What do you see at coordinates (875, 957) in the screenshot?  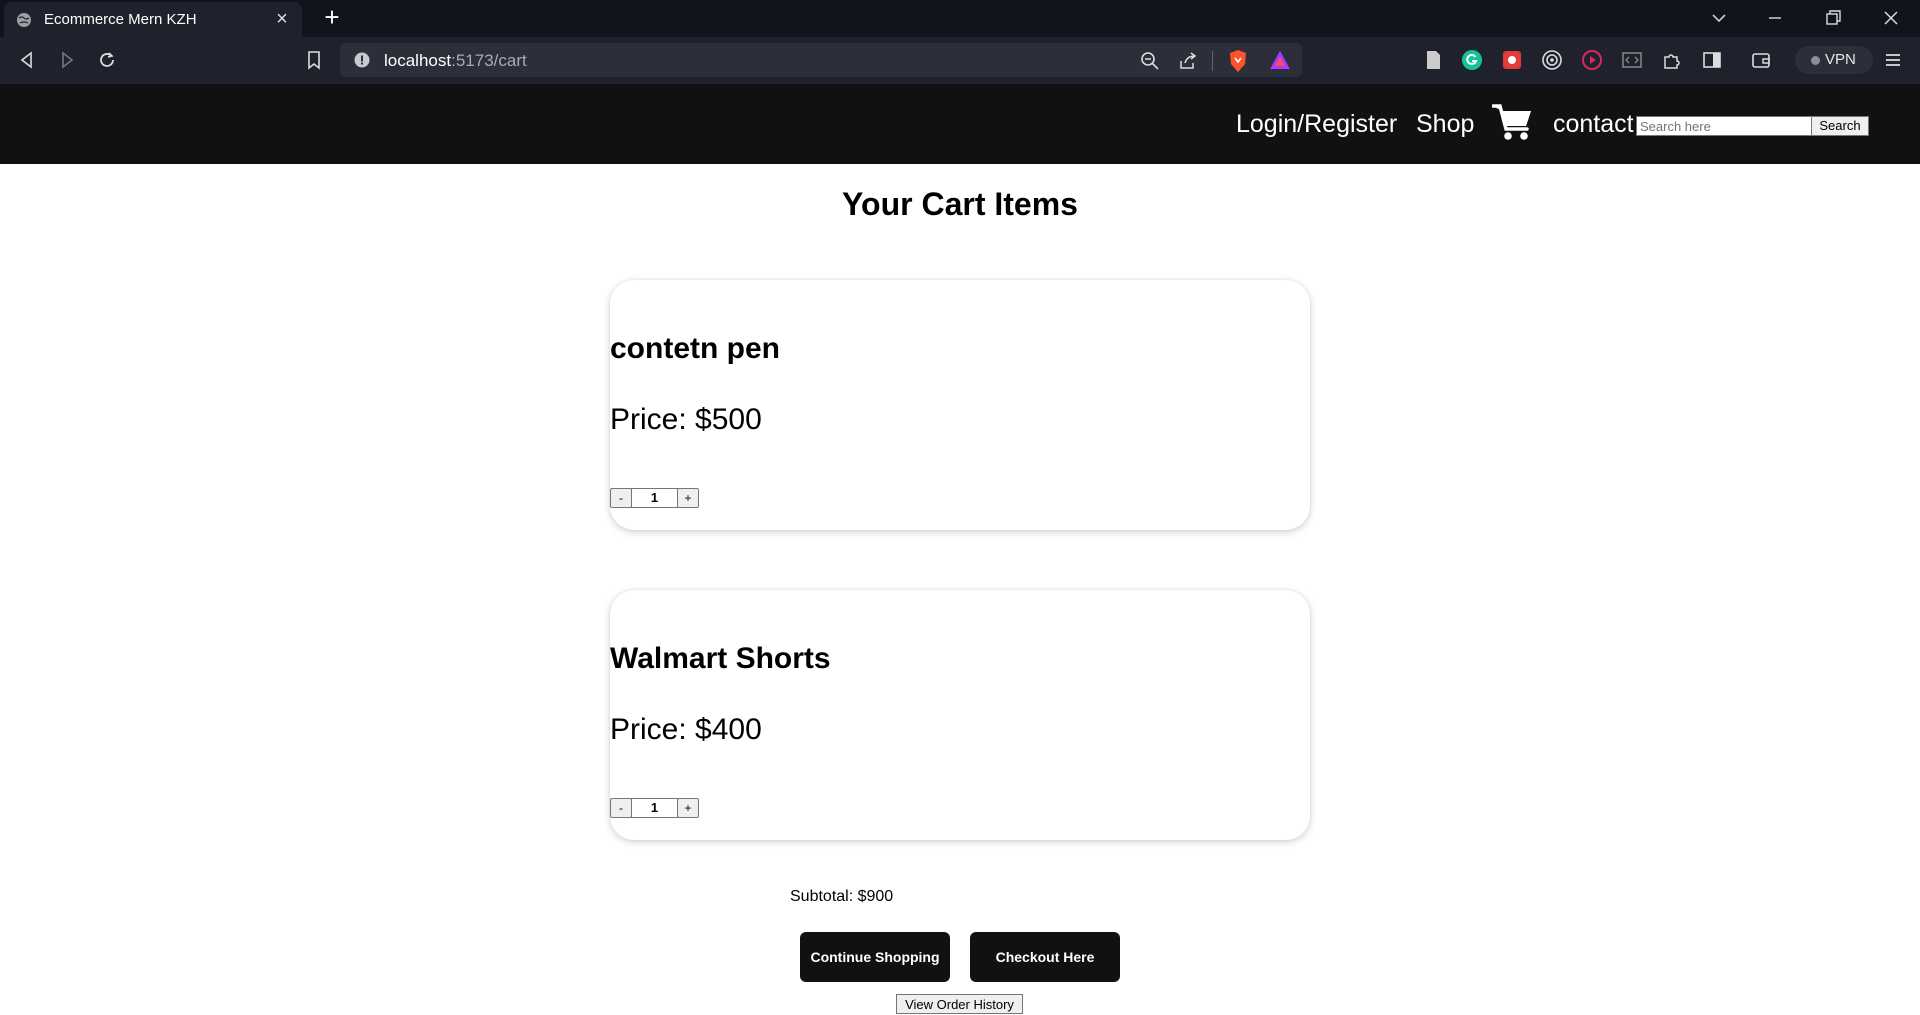 I see `continue-shopping-button: Continue Shopping` at bounding box center [875, 957].